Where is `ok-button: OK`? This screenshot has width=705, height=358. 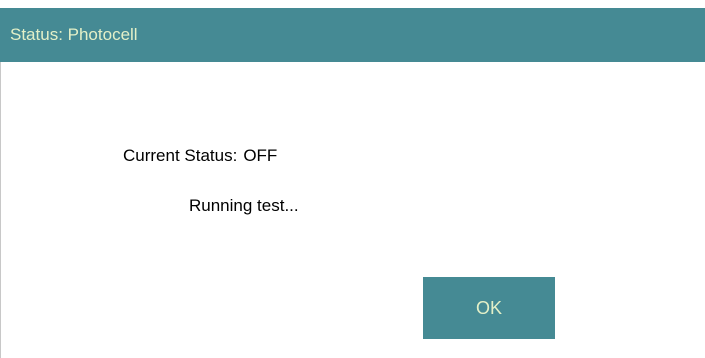 ok-button: OK is located at coordinates (489, 308).